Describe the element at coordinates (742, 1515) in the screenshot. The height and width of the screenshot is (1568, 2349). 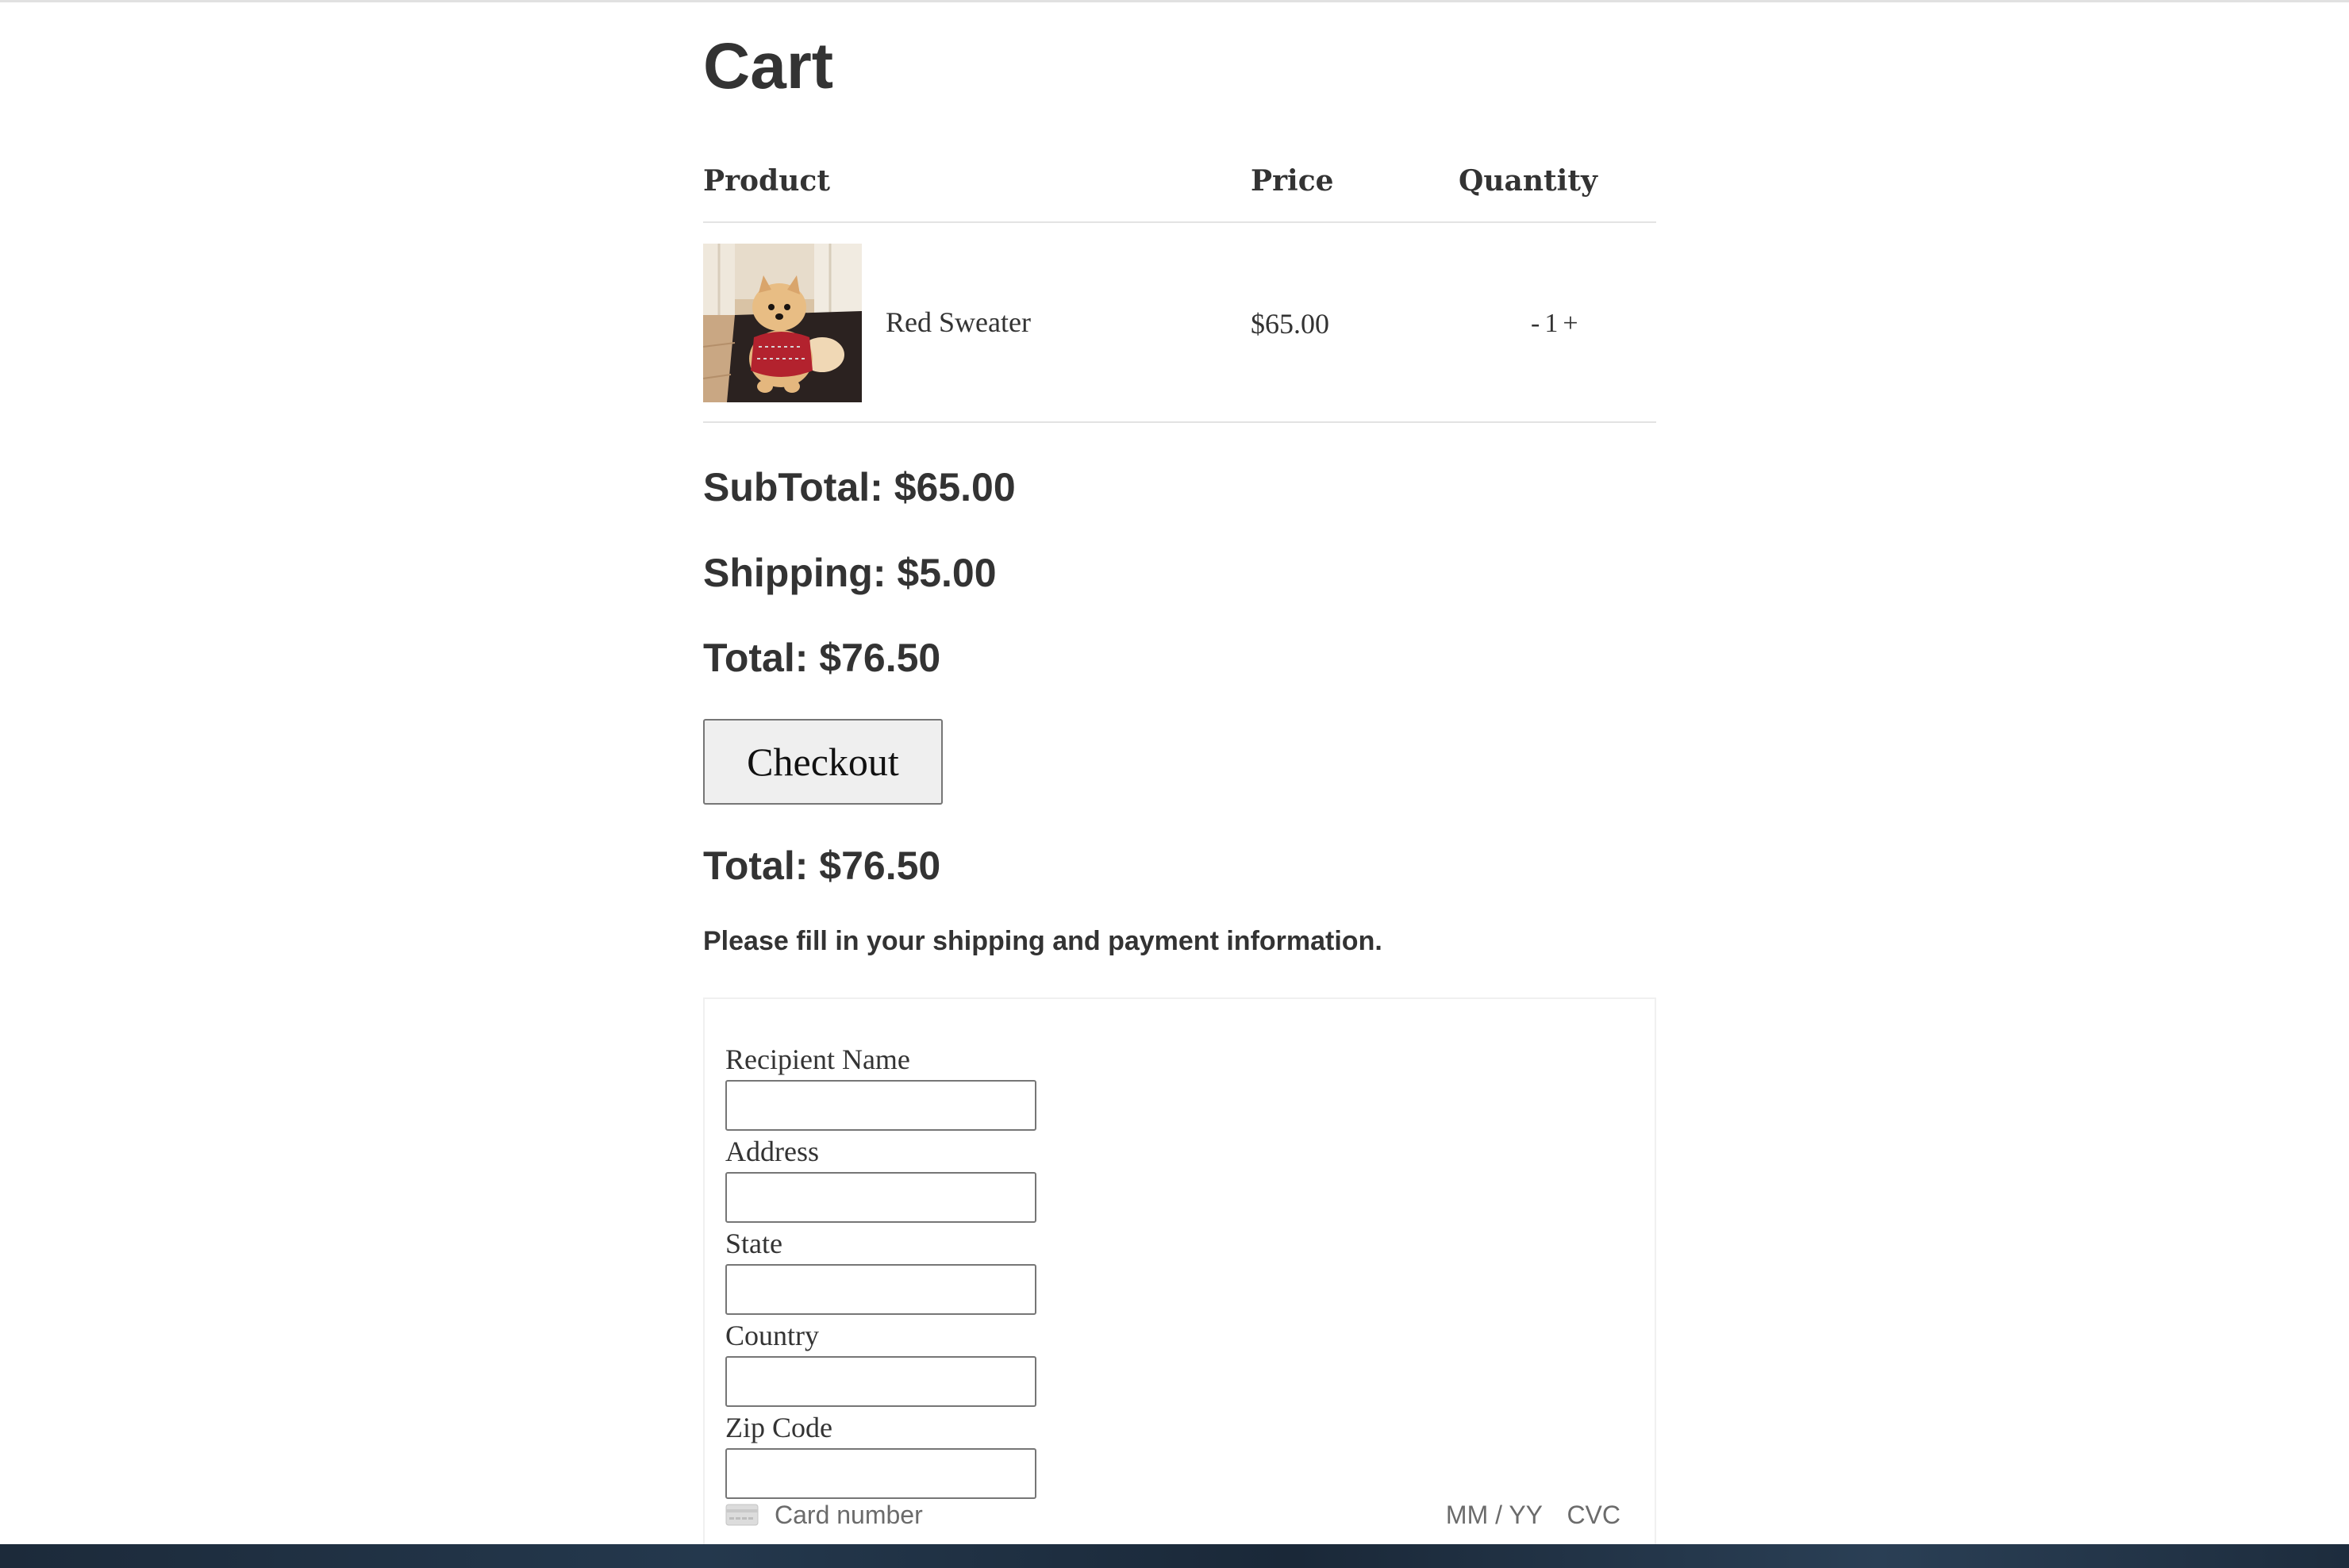
I see `credit-card-icon` at that location.